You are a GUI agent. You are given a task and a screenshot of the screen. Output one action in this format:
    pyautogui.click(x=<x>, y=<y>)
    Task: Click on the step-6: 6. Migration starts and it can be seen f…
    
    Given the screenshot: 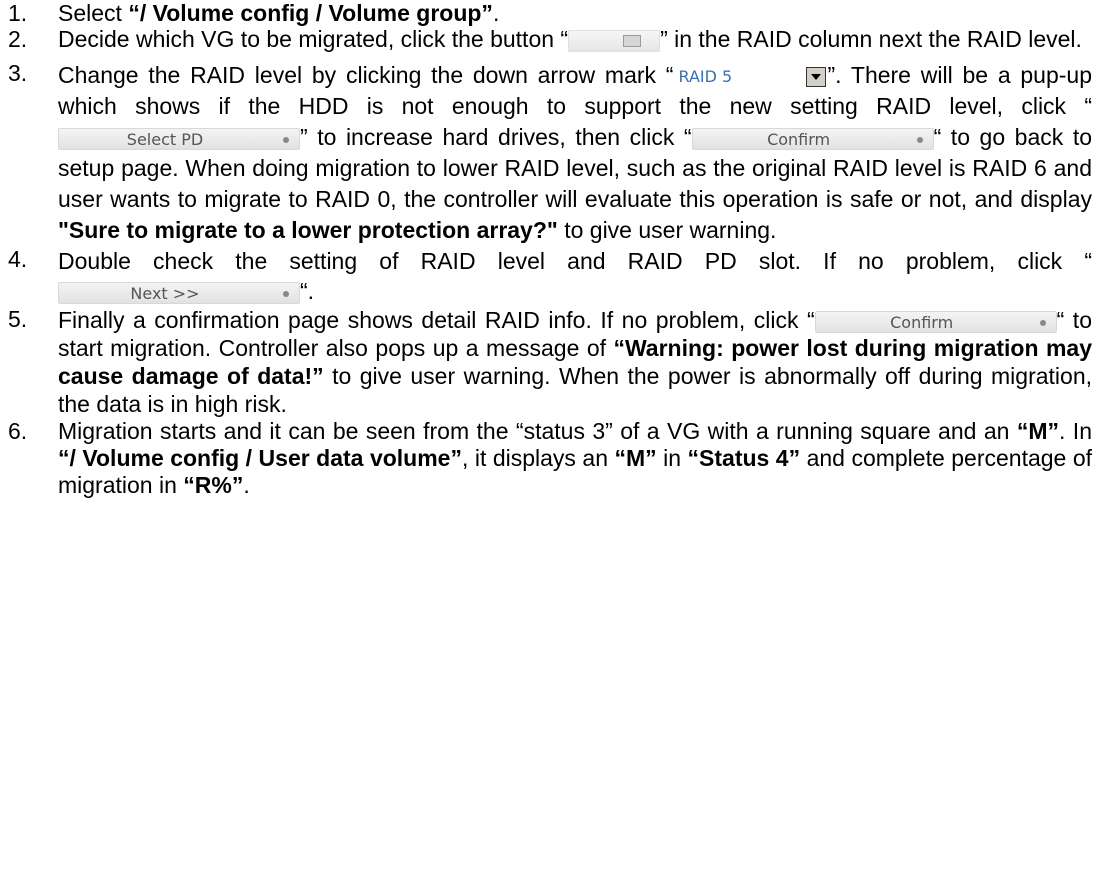 What is the action you would take?
    pyautogui.click(x=550, y=458)
    